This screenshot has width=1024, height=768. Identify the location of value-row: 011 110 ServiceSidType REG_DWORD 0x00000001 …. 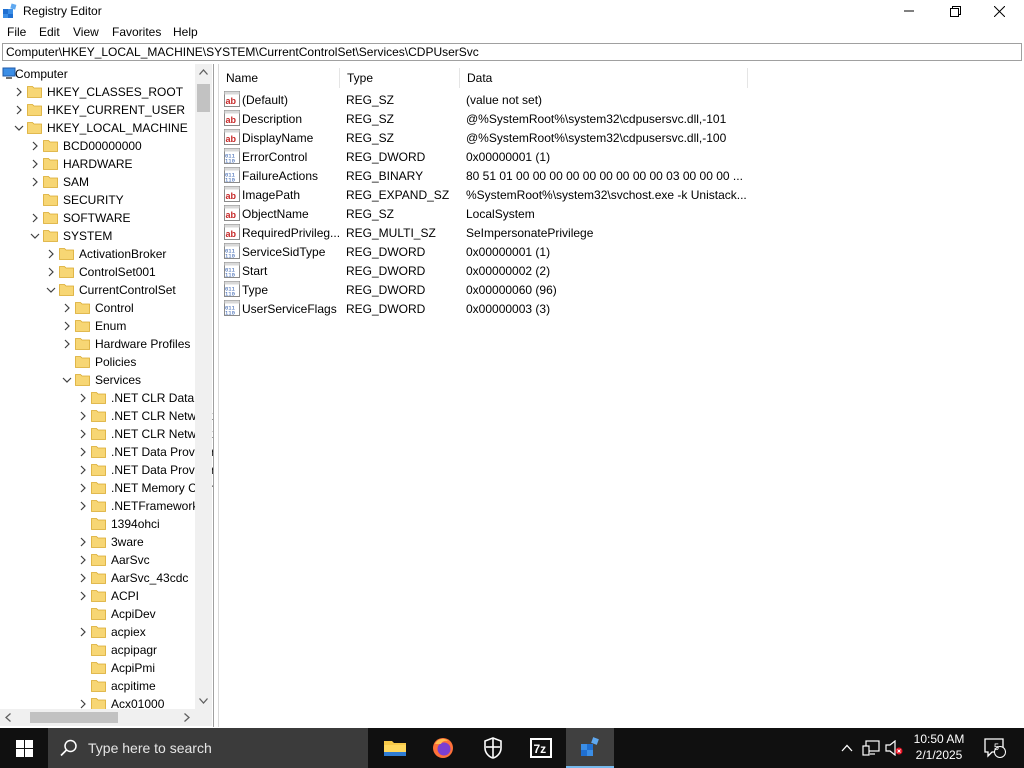
(621, 251).